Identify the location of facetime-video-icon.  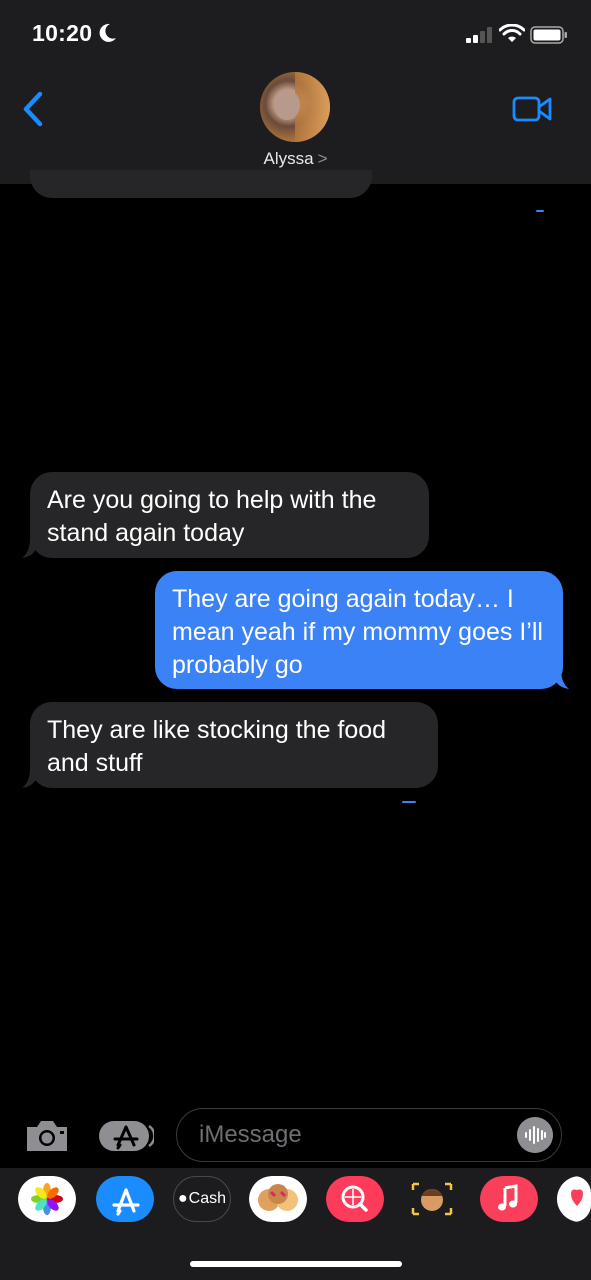
(532, 109).